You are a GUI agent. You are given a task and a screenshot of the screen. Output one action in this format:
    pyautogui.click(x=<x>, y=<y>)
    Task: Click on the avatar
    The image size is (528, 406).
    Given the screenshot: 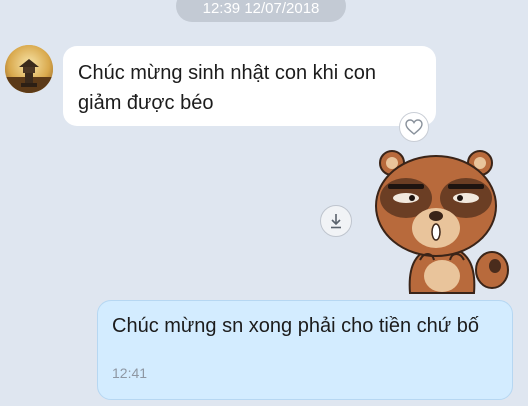 What is the action you would take?
    pyautogui.click(x=29, y=69)
    